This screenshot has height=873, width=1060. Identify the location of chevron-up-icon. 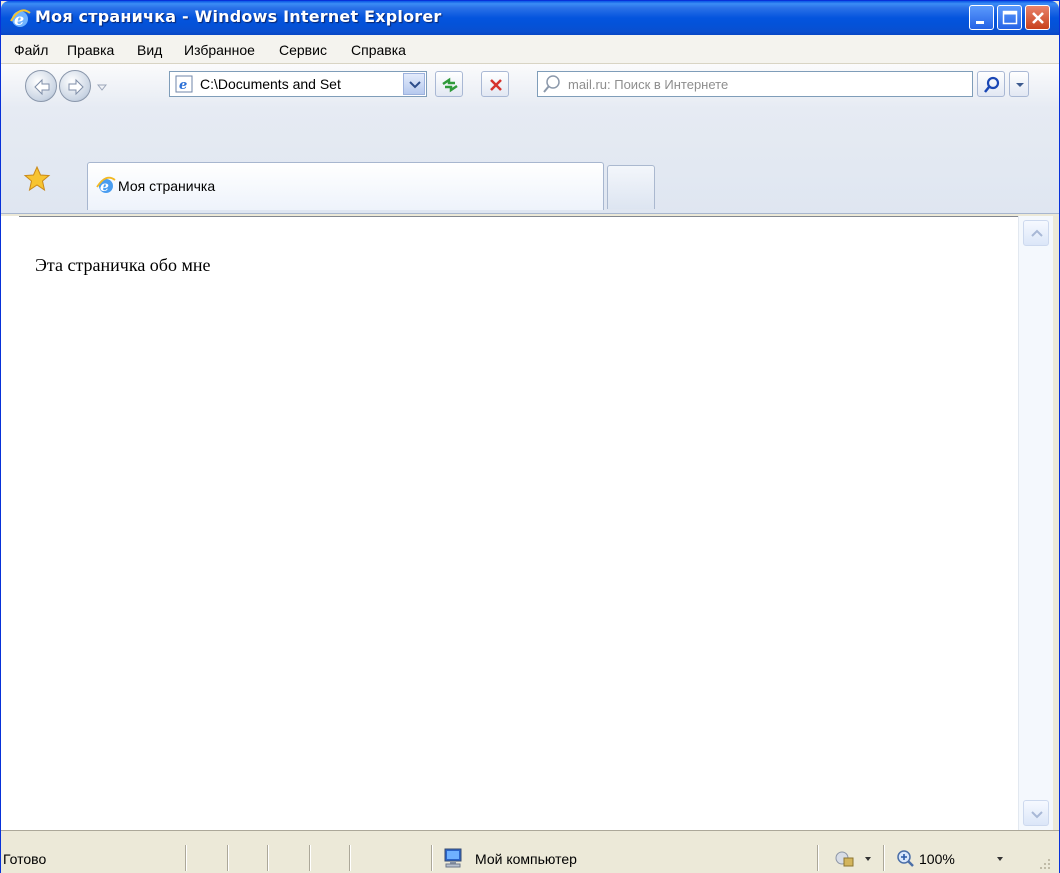
(1037, 233).